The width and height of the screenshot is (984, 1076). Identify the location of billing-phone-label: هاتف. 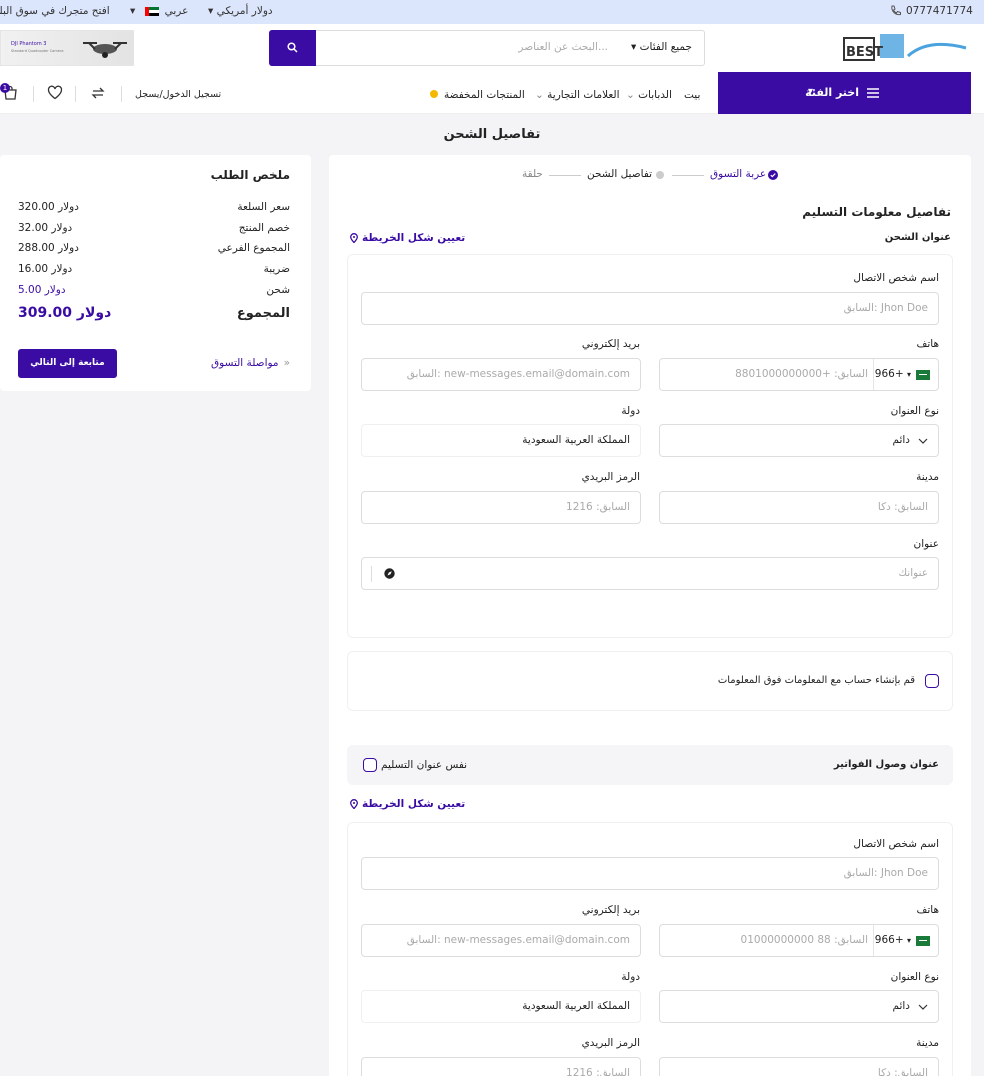
(927, 910).